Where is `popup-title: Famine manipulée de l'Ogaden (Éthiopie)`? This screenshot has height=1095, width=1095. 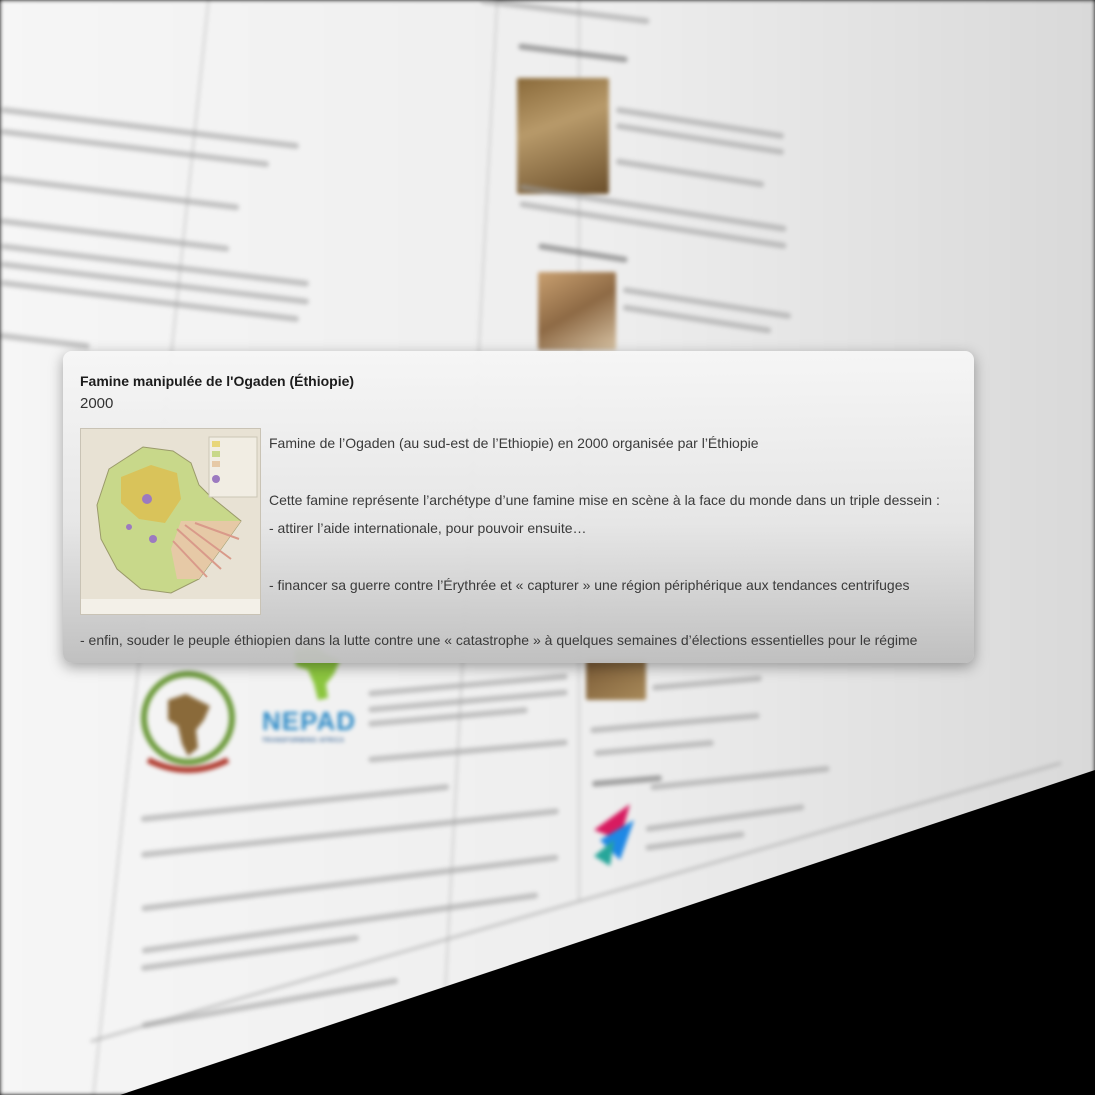 popup-title: Famine manipulée de l'Ogaden (Éthiopie) is located at coordinates (217, 381).